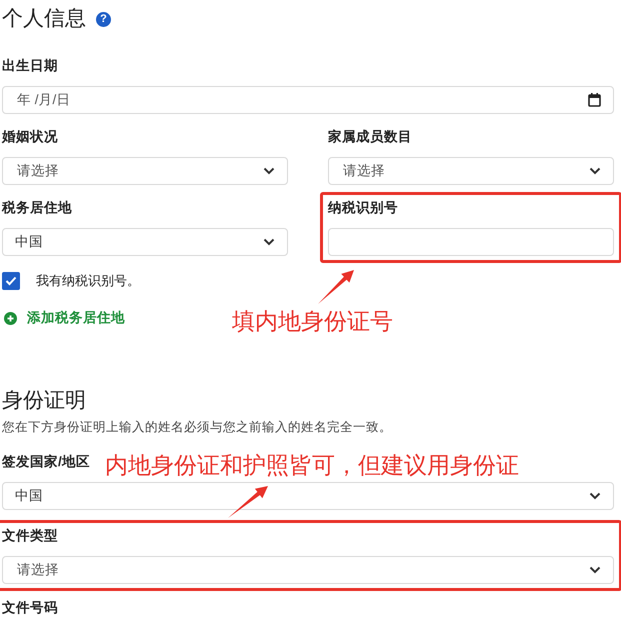 The height and width of the screenshot is (624, 621). Describe the element at coordinates (594, 100) in the screenshot. I see `calendar-icon` at that location.